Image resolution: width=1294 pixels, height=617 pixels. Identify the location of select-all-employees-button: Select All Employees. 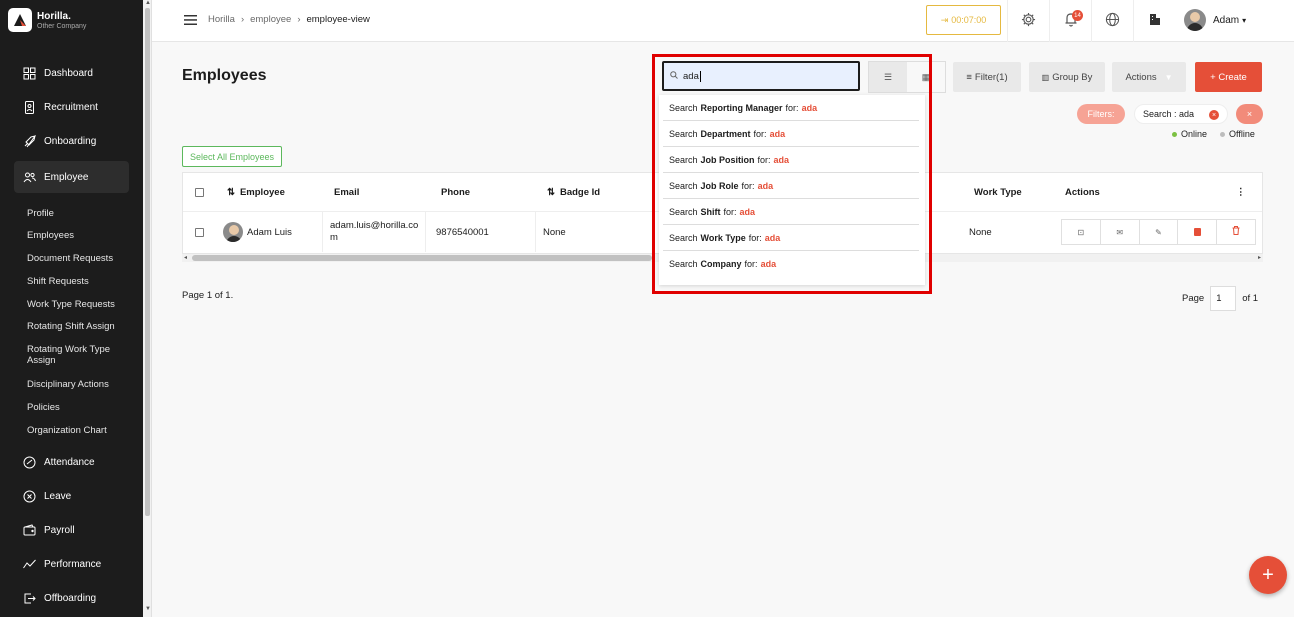
(232, 156).